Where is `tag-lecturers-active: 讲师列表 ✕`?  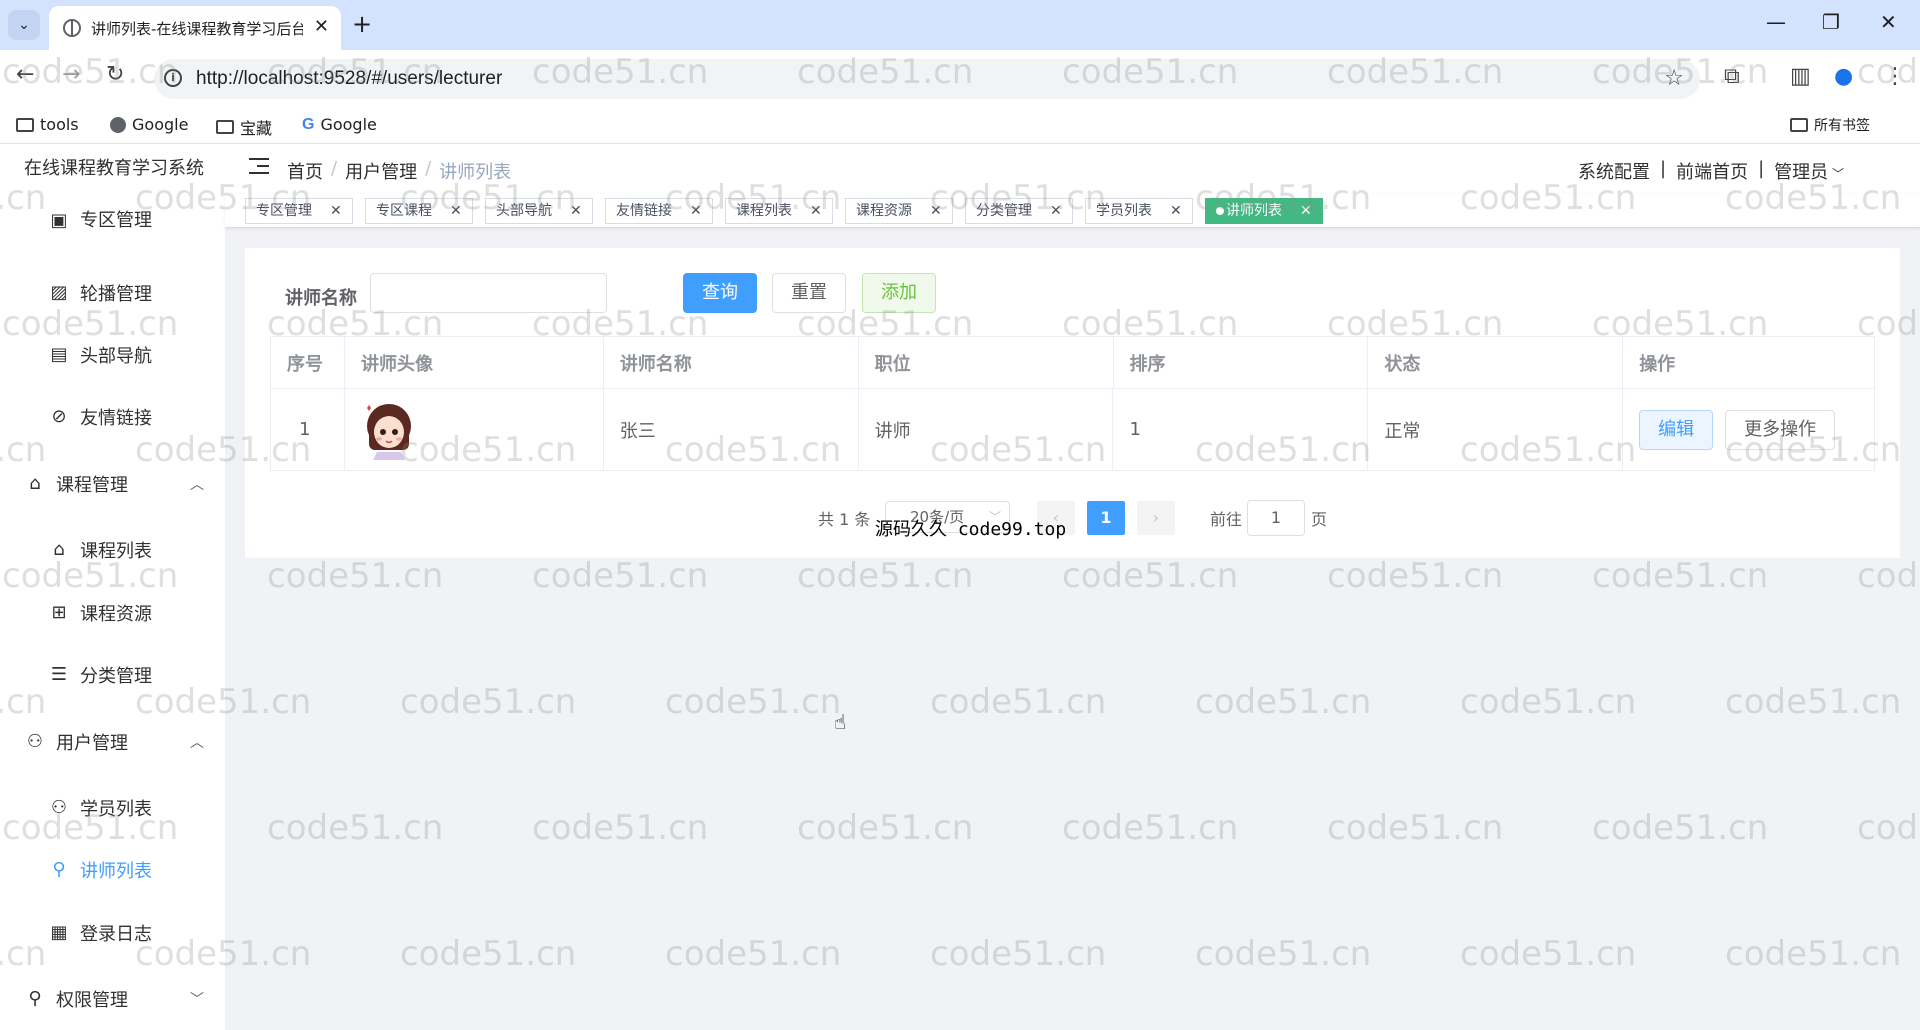
tag-lecturers-active: 讲师列表 ✕ is located at coordinates (1264, 211).